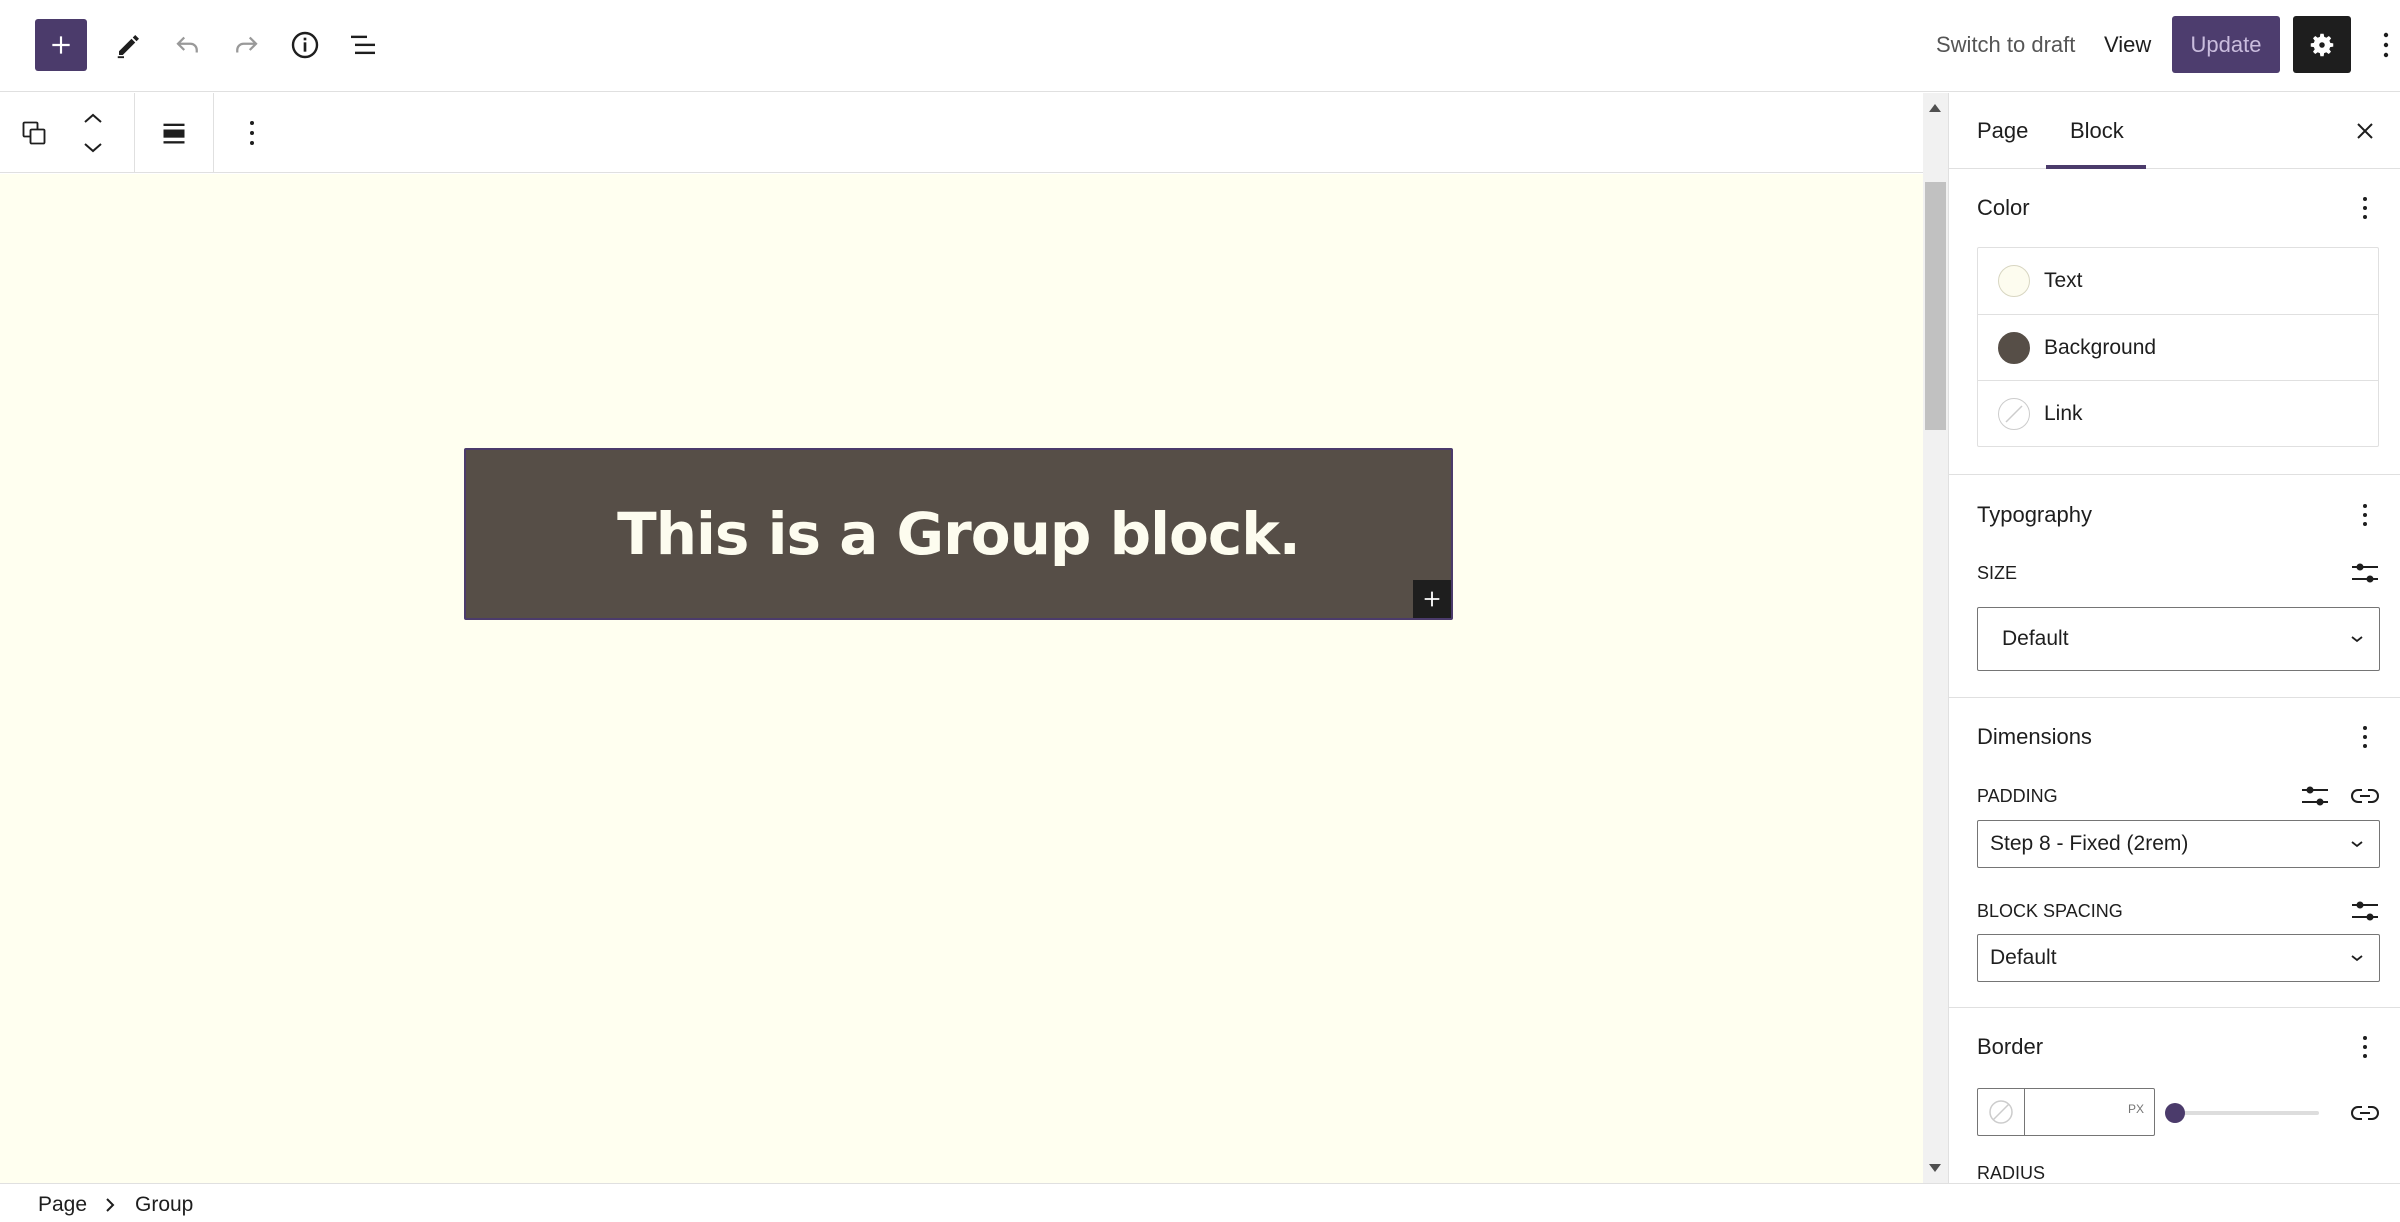 The width and height of the screenshot is (2400, 1222). What do you see at coordinates (2174, 131) in the screenshot?
I see `sidebar-tabs: Page Block` at bounding box center [2174, 131].